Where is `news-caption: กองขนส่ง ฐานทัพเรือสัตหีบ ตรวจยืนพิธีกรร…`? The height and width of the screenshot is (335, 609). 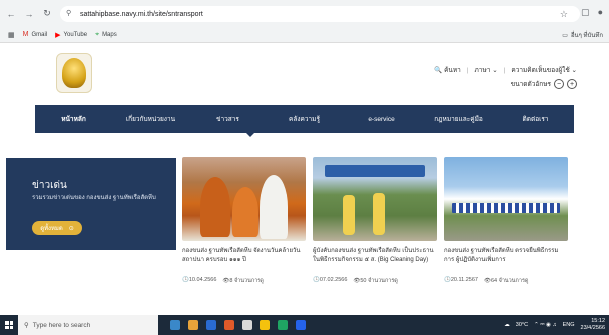 news-caption: กองขนส่ง ฐานทัพเรือสัตหีบ ตรวจยืนพิธีกรร… is located at coordinates (506, 257).